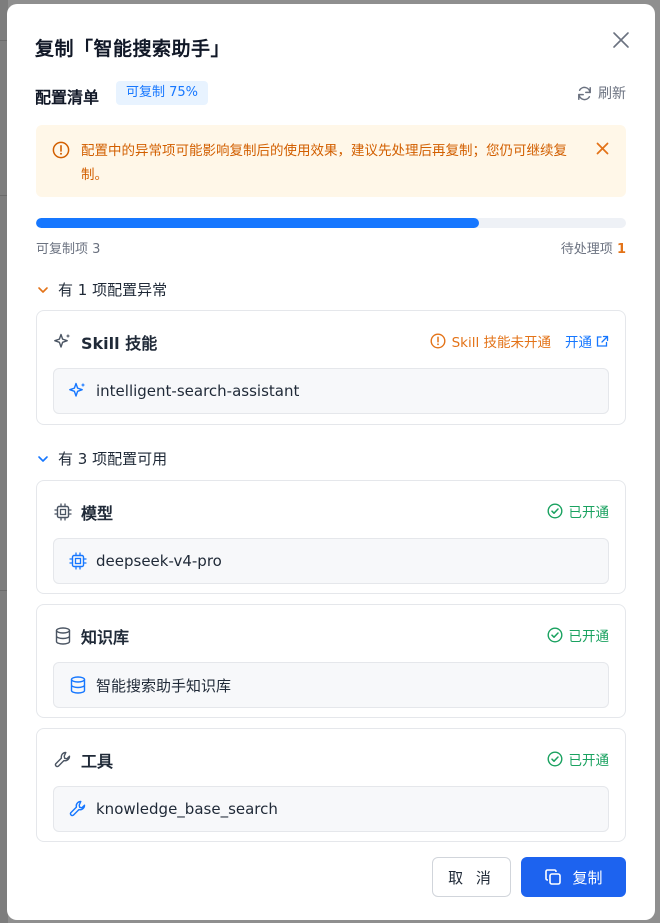  Describe the element at coordinates (330, 94) in the screenshot. I see `config-list-header: 配置清单 可复制 75% 刷新` at that location.